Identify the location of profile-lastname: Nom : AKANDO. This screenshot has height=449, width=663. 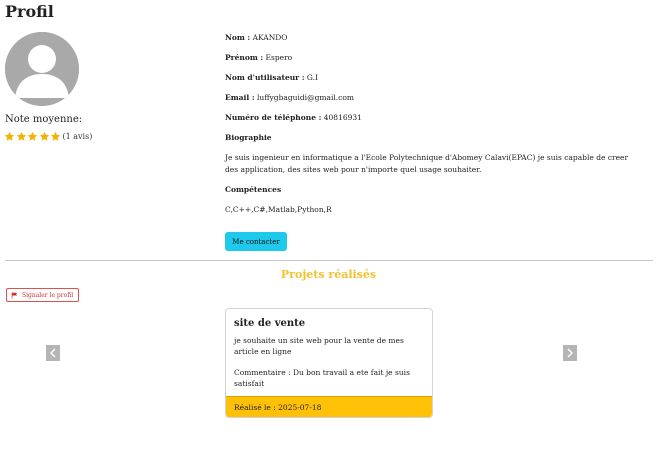
(256, 37).